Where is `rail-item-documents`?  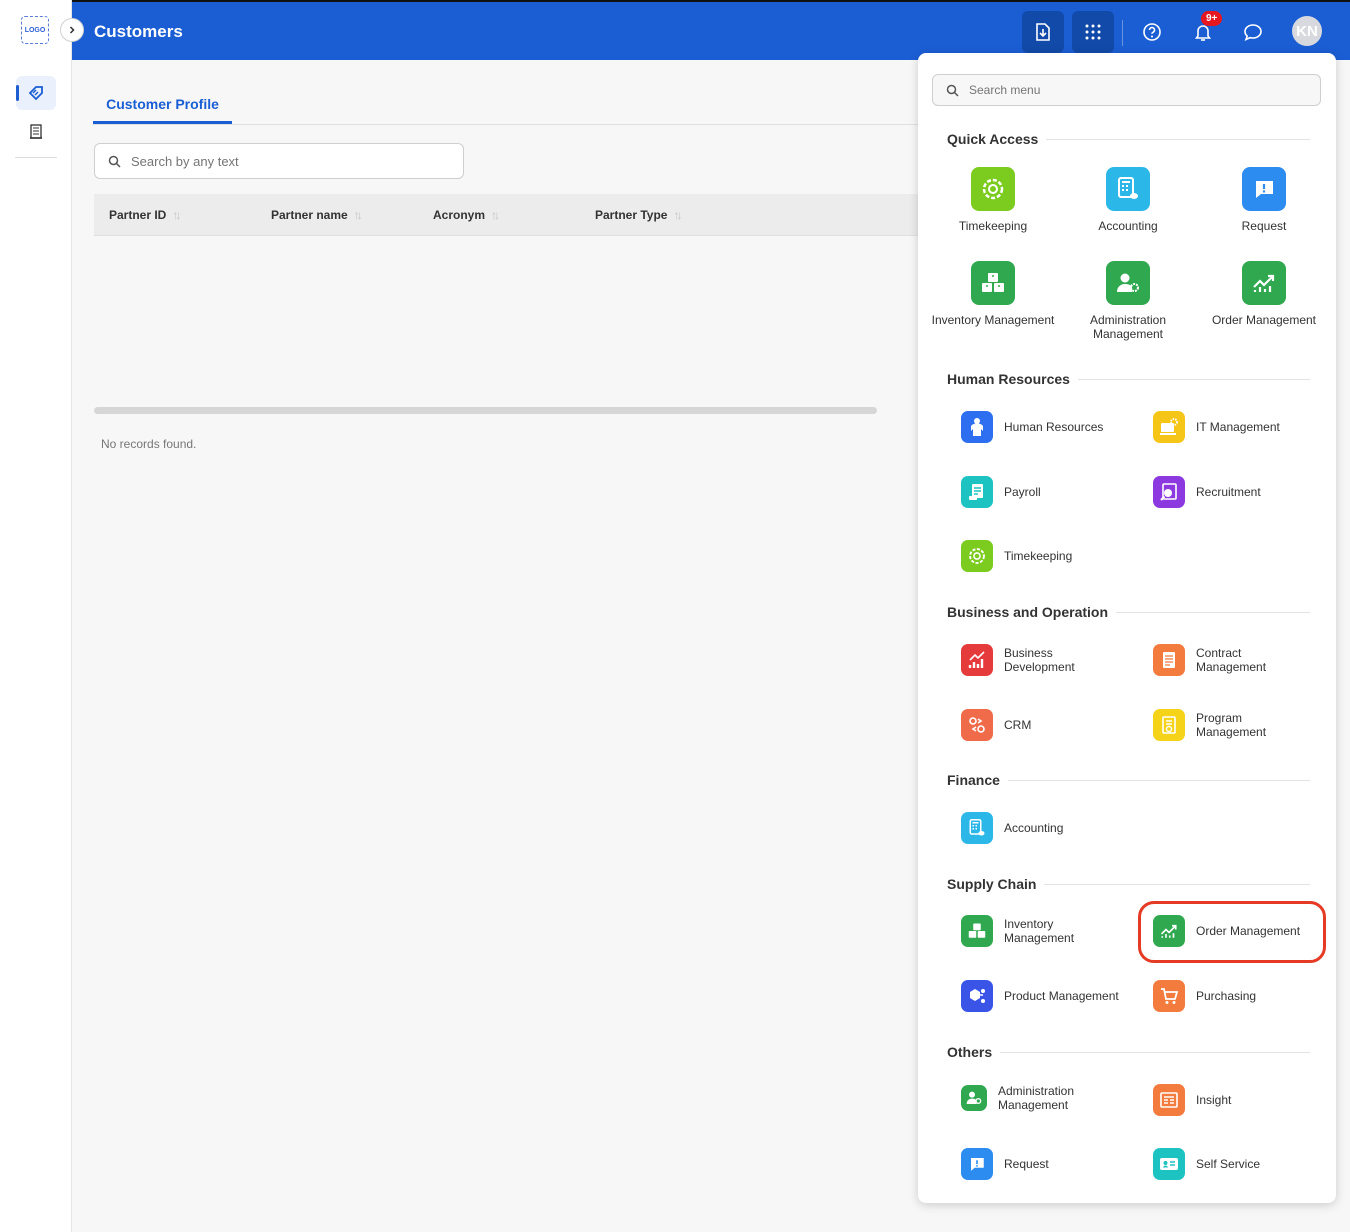 rail-item-documents is located at coordinates (36, 132).